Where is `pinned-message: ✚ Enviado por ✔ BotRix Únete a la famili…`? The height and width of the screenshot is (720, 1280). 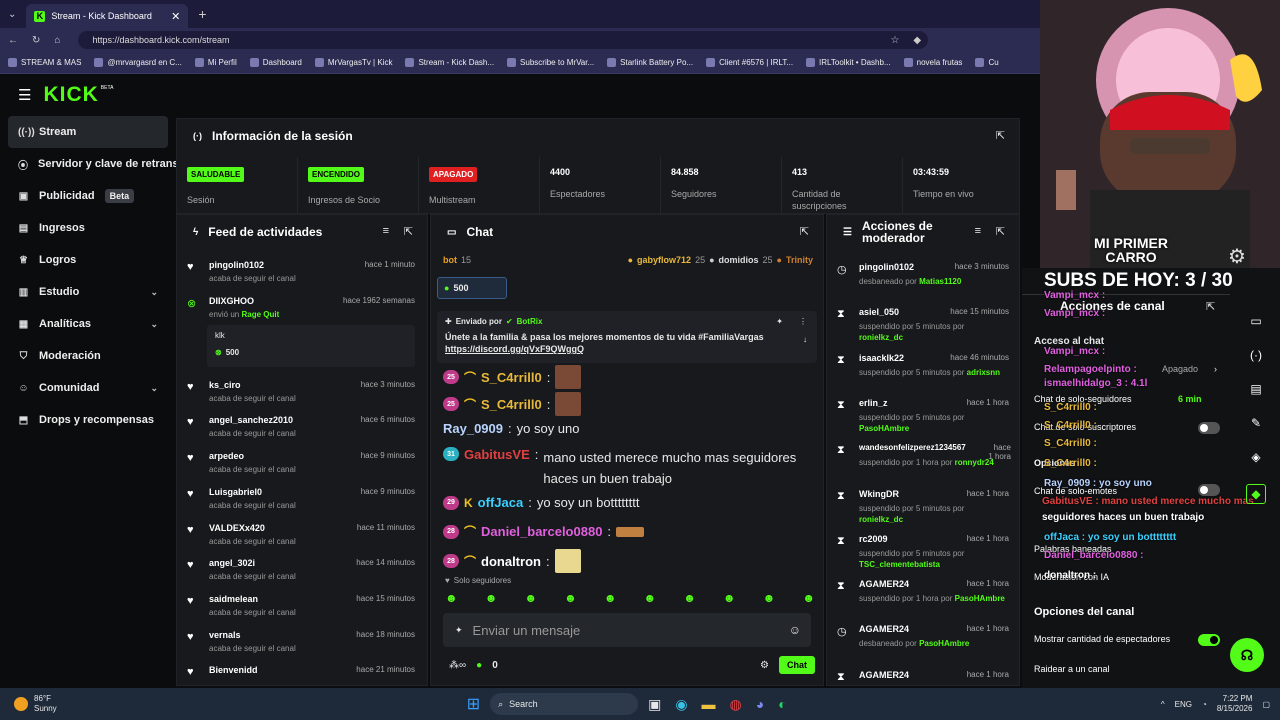
pinned-message: ✚ Enviado por ✔ BotRix Únete a la famili… is located at coordinates (627, 337).